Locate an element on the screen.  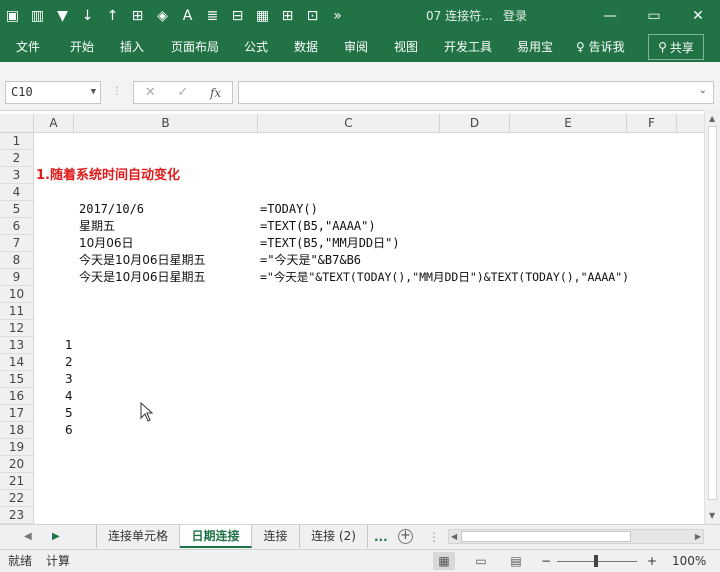
tab-home: 开始 is located at coordinates (82, 47).